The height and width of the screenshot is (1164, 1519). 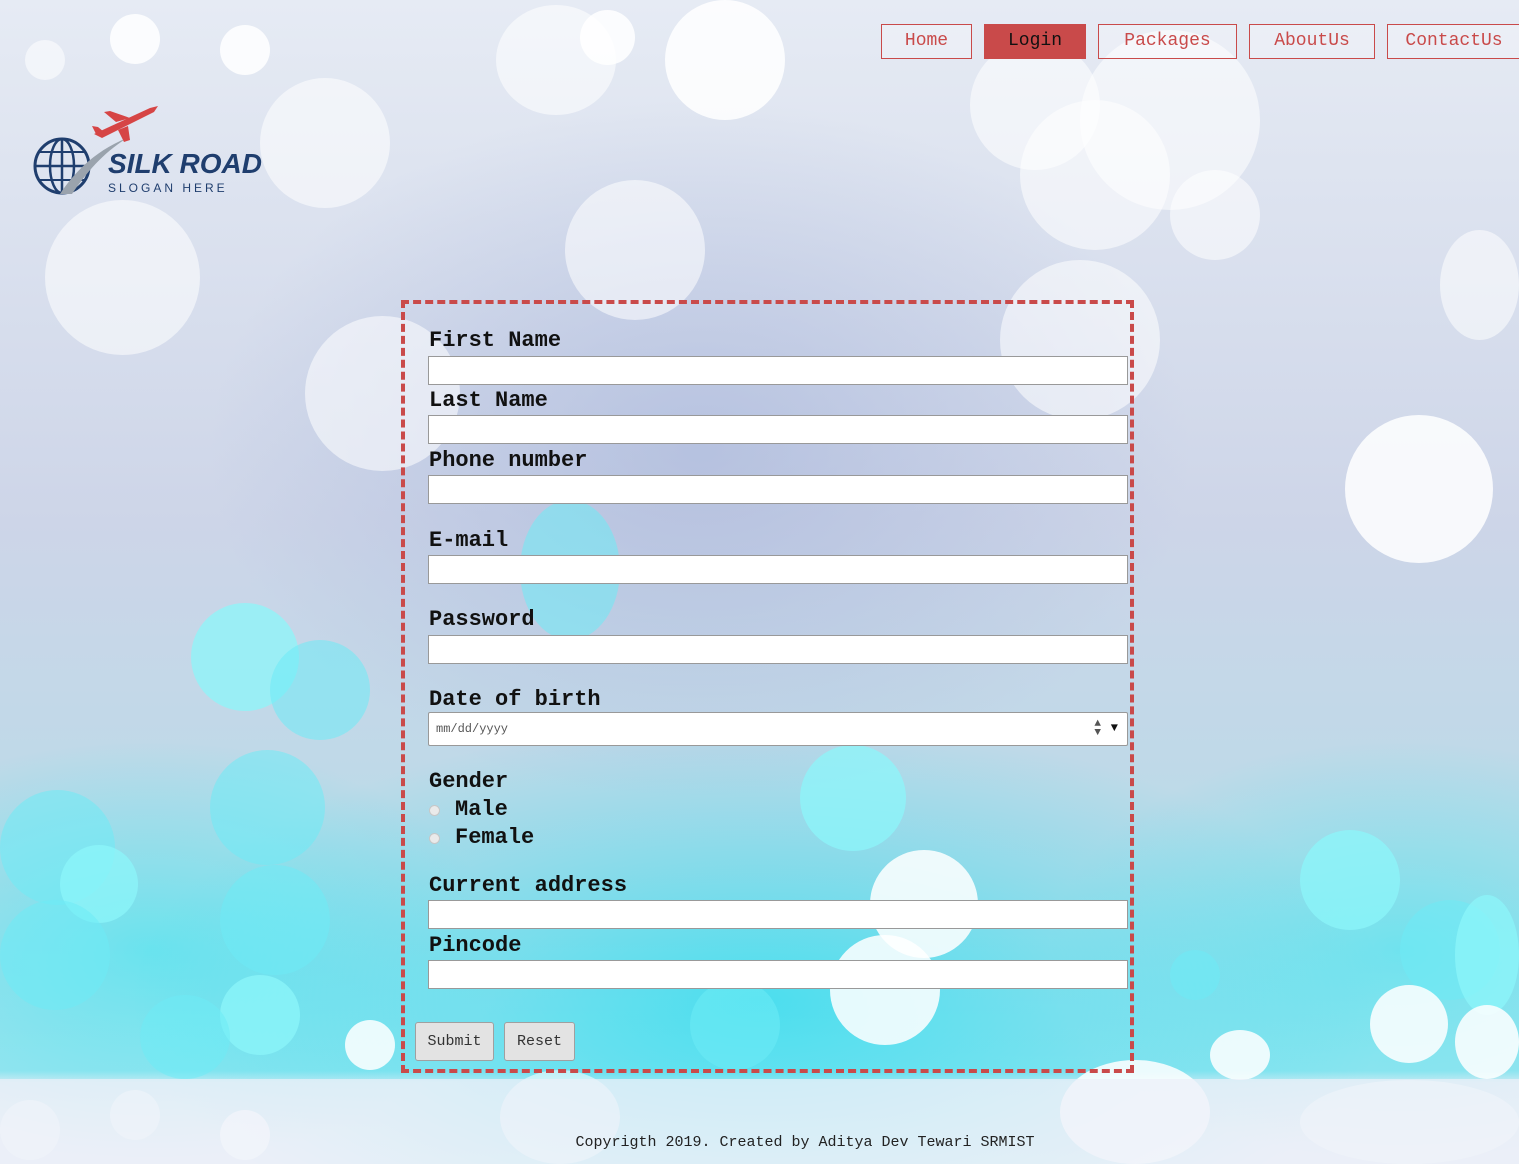 What do you see at coordinates (1167, 41) in the screenshot?
I see `nav-packages-link: Packages` at bounding box center [1167, 41].